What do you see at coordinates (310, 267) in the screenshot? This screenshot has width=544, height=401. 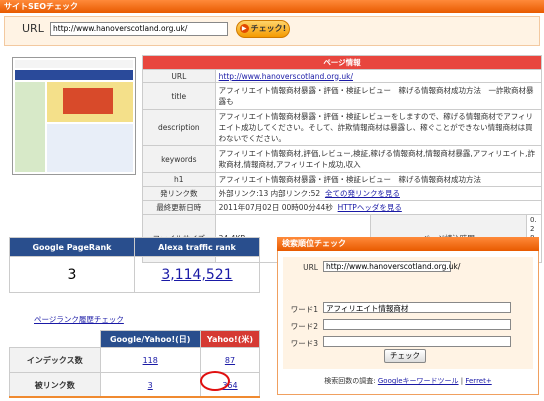 I see `rank-url-label: URL` at bounding box center [310, 267].